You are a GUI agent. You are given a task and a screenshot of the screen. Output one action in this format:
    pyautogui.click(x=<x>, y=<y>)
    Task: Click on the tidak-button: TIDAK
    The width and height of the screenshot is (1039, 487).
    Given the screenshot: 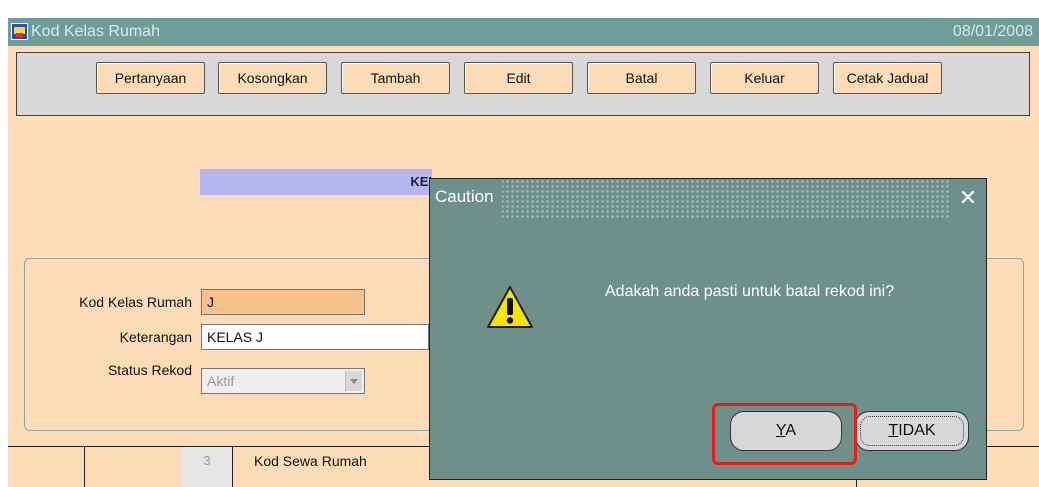 What is the action you would take?
    pyautogui.click(x=912, y=431)
    